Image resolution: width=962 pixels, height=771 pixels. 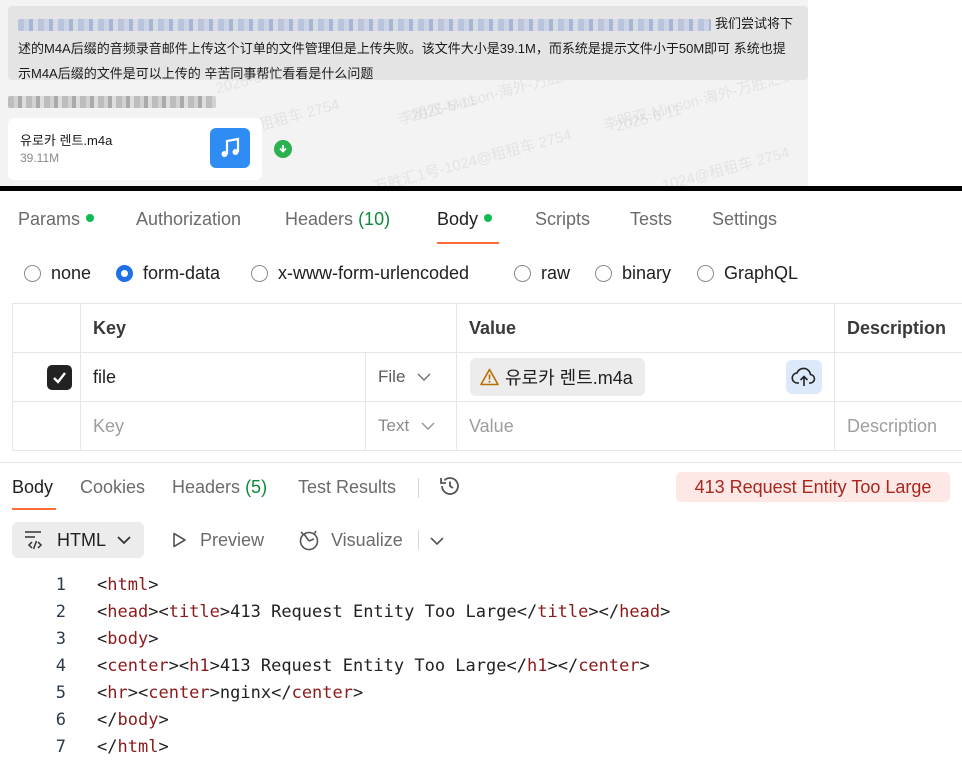 What do you see at coordinates (813, 487) in the screenshot?
I see `status-badge: 413 Request Entity Too Large` at bounding box center [813, 487].